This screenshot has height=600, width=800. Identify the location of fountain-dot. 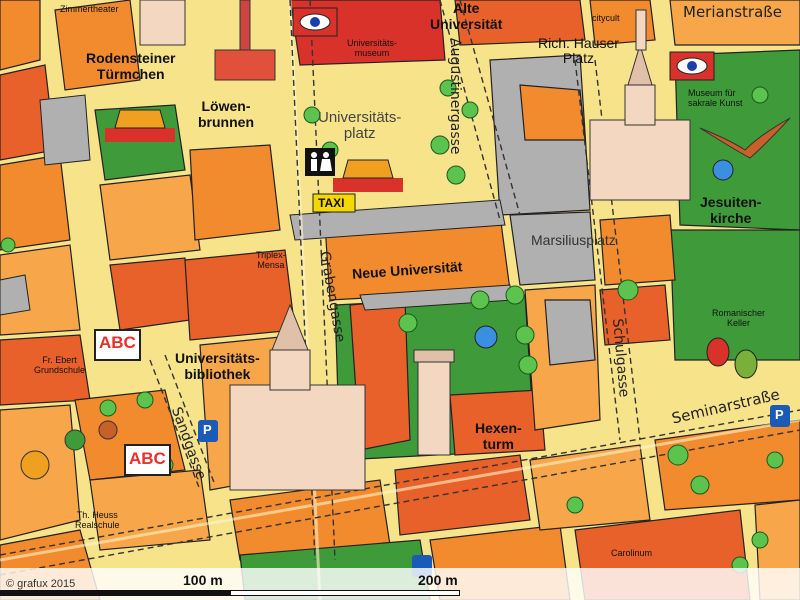
(486, 337).